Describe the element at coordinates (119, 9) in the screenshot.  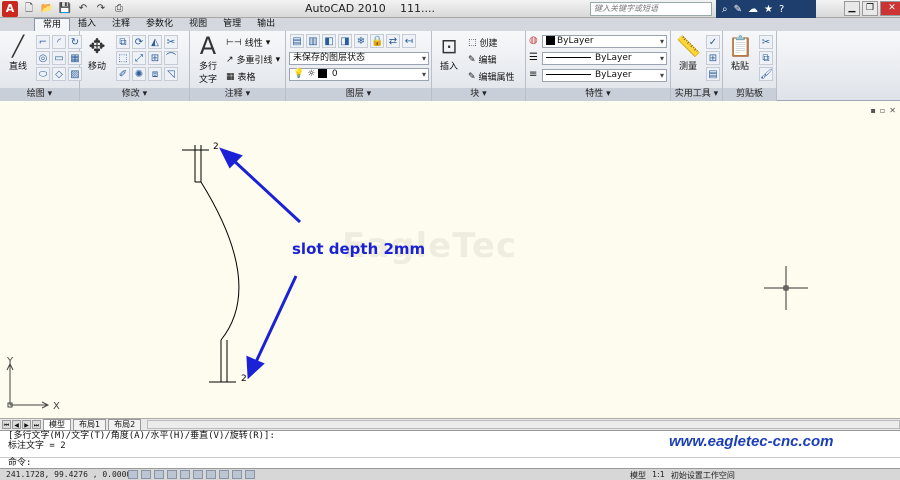
I see `print-icon: ⎙` at that location.